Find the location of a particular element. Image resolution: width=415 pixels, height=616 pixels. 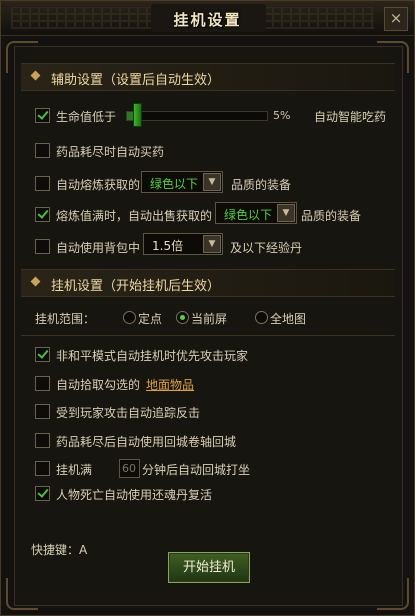

auto-sell-suffix: 品质的装备 is located at coordinates (331, 216).